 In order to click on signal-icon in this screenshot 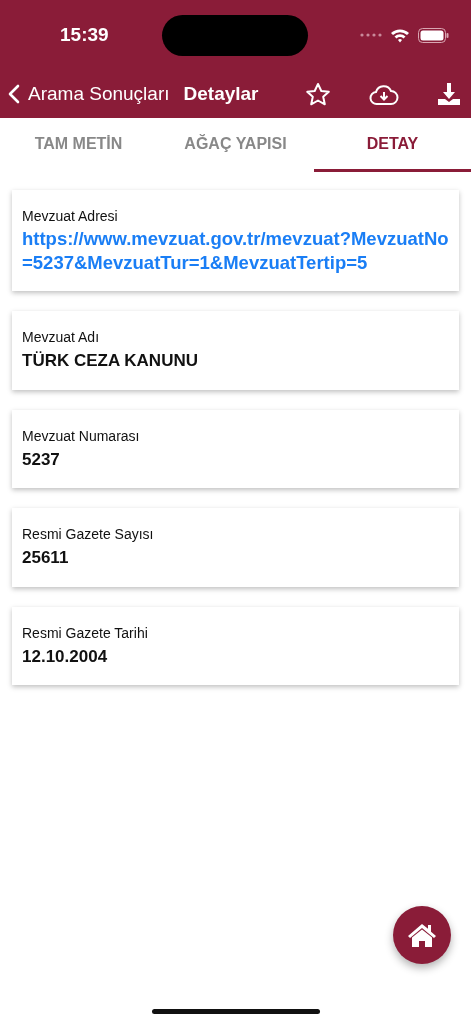, I will do `click(371, 35)`.